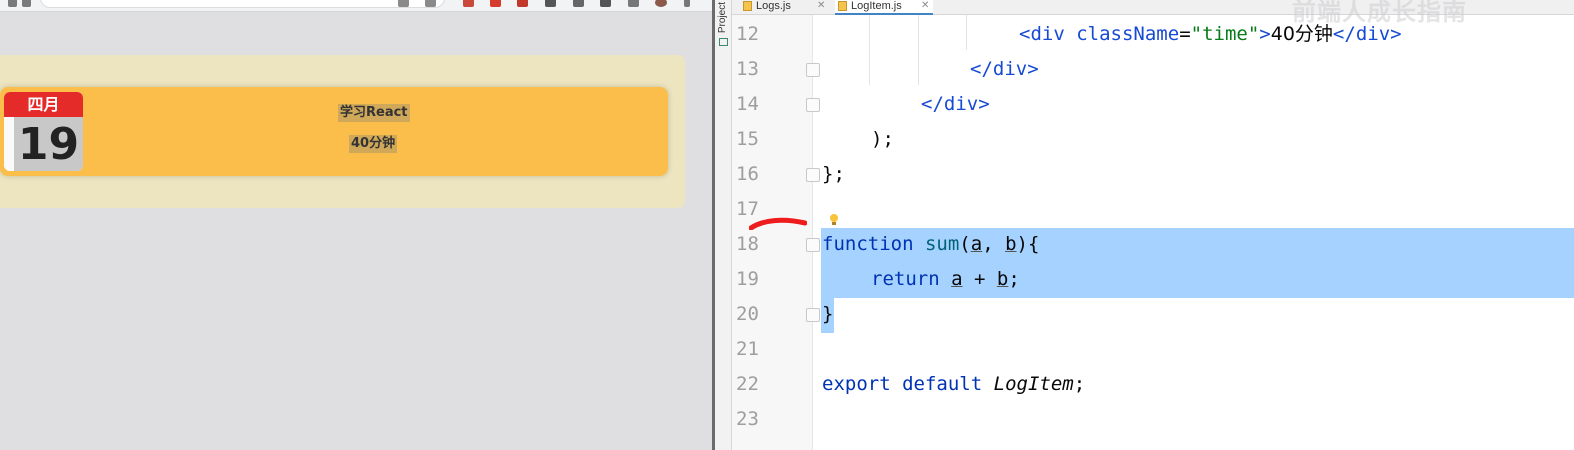 This screenshot has width=1574, height=450. Describe the element at coordinates (242, 4) in the screenshot. I see `address-bar` at that location.